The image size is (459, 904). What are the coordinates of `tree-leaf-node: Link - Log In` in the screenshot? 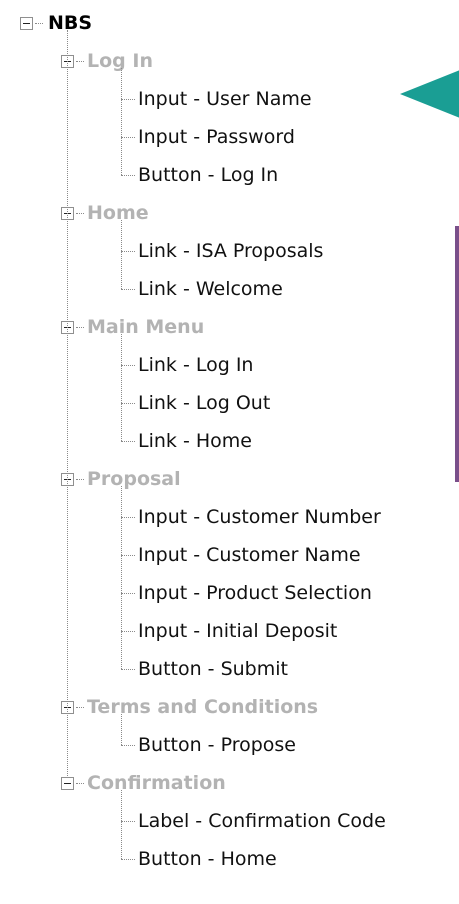 It's located at (187, 365).